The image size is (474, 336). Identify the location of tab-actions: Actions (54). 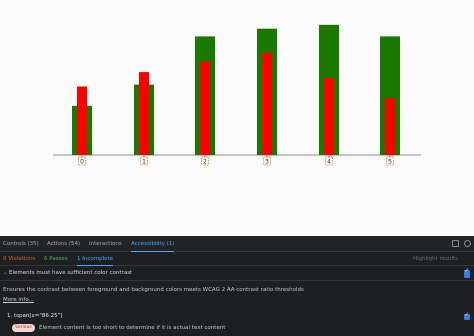
(63, 246).